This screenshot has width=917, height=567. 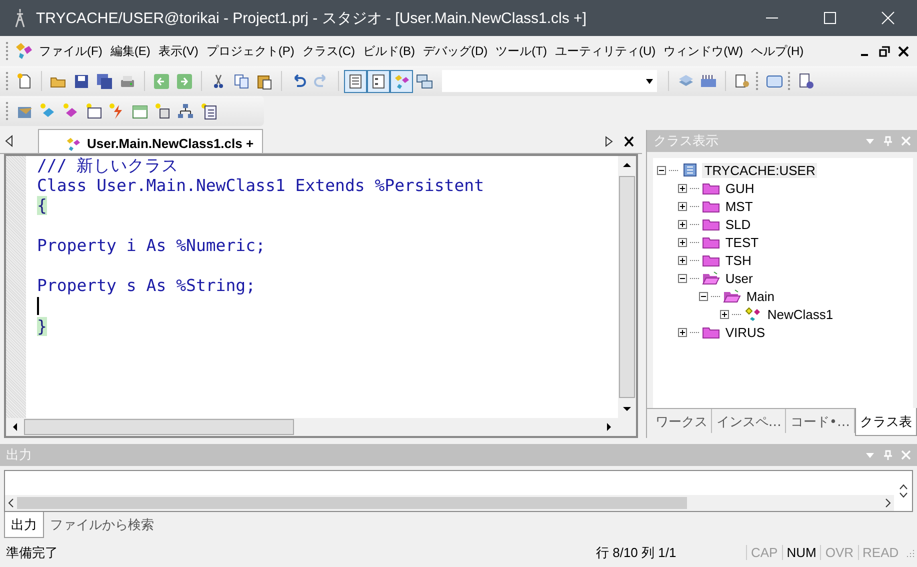 I want to click on menu-item: デバッグ(D), so click(x=455, y=51).